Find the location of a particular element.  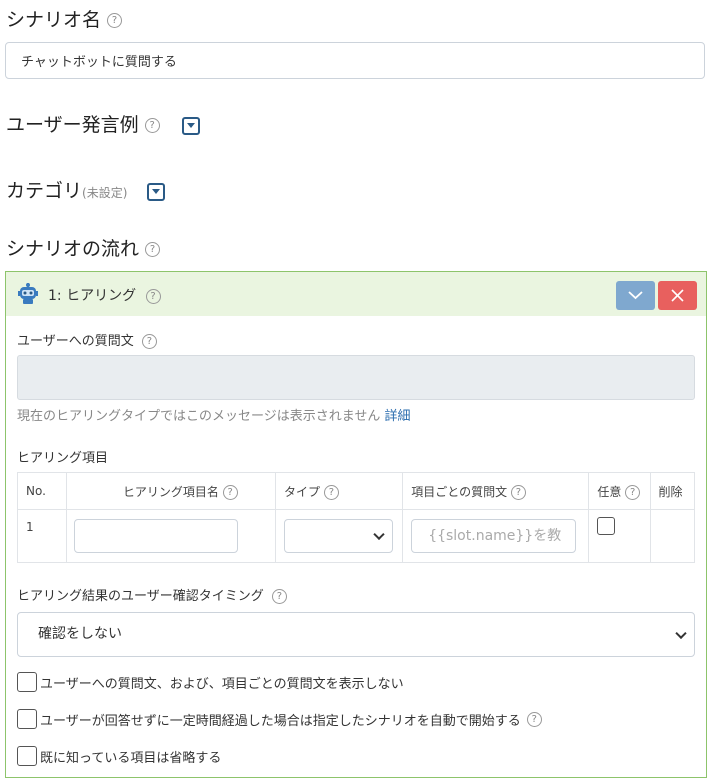

category-unset-note: (未設定) is located at coordinates (105, 193).